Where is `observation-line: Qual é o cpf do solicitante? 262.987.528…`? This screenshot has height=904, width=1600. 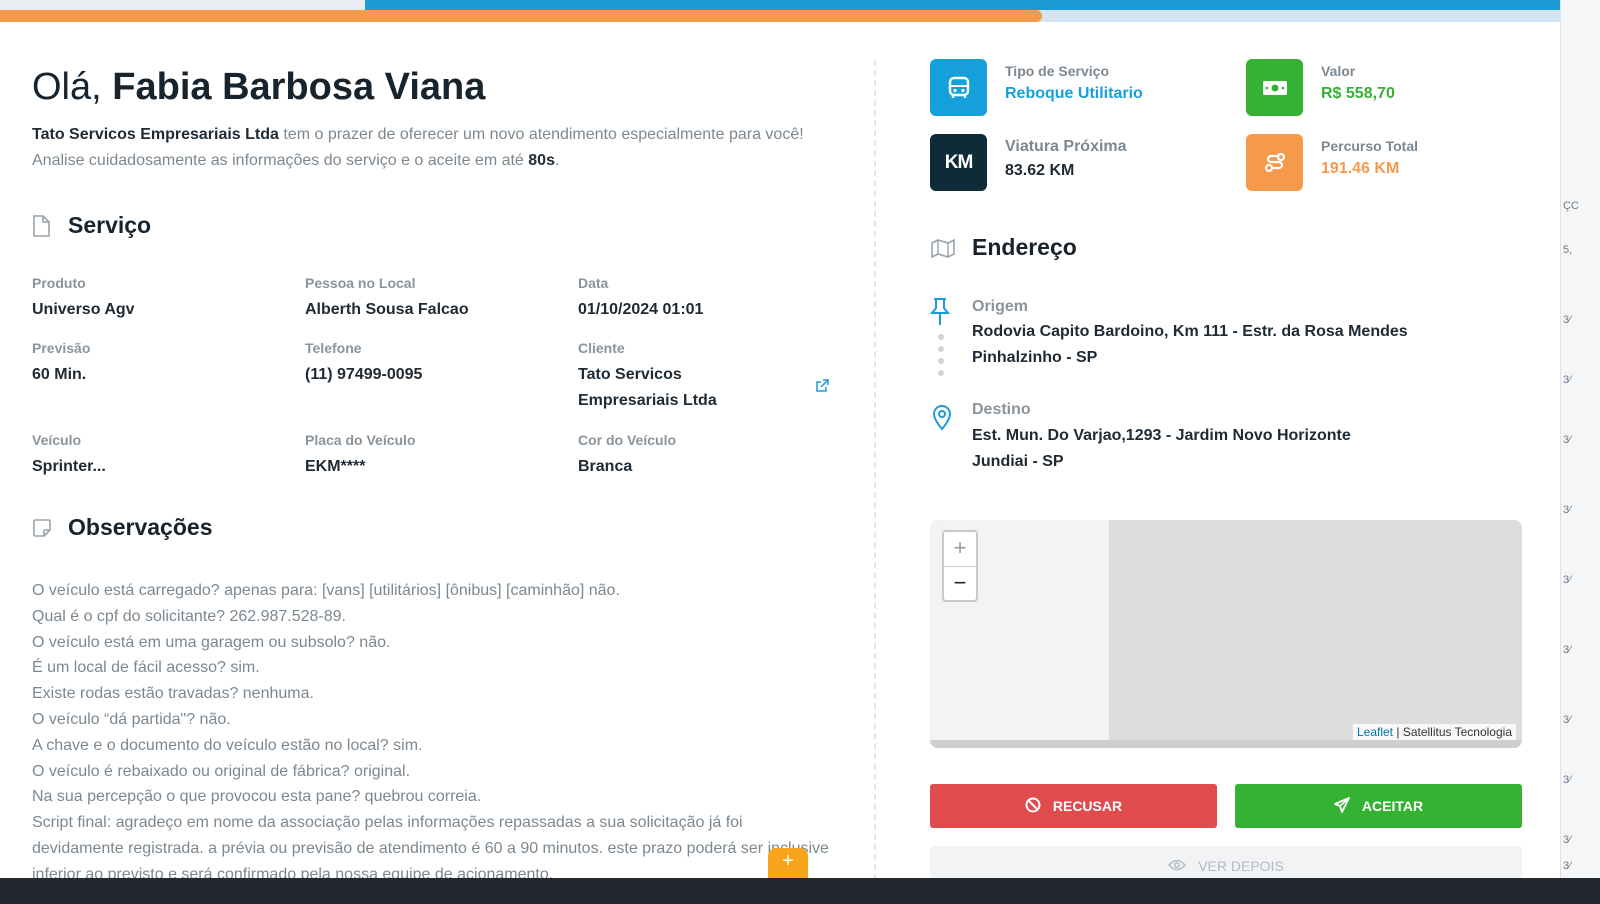 observation-line: Qual é o cpf do solicitante? 262.987.528… is located at coordinates (189, 616).